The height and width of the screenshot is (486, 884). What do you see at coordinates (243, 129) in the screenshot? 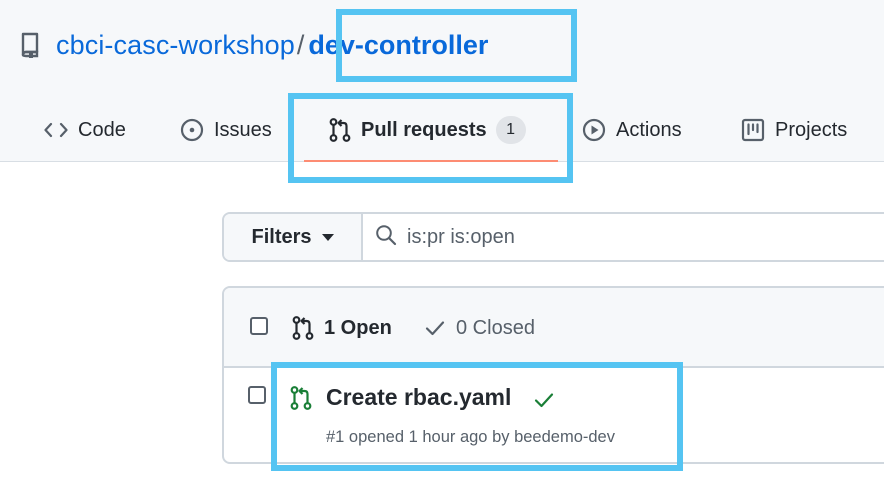
I see `tab-issues-label: Issues` at bounding box center [243, 129].